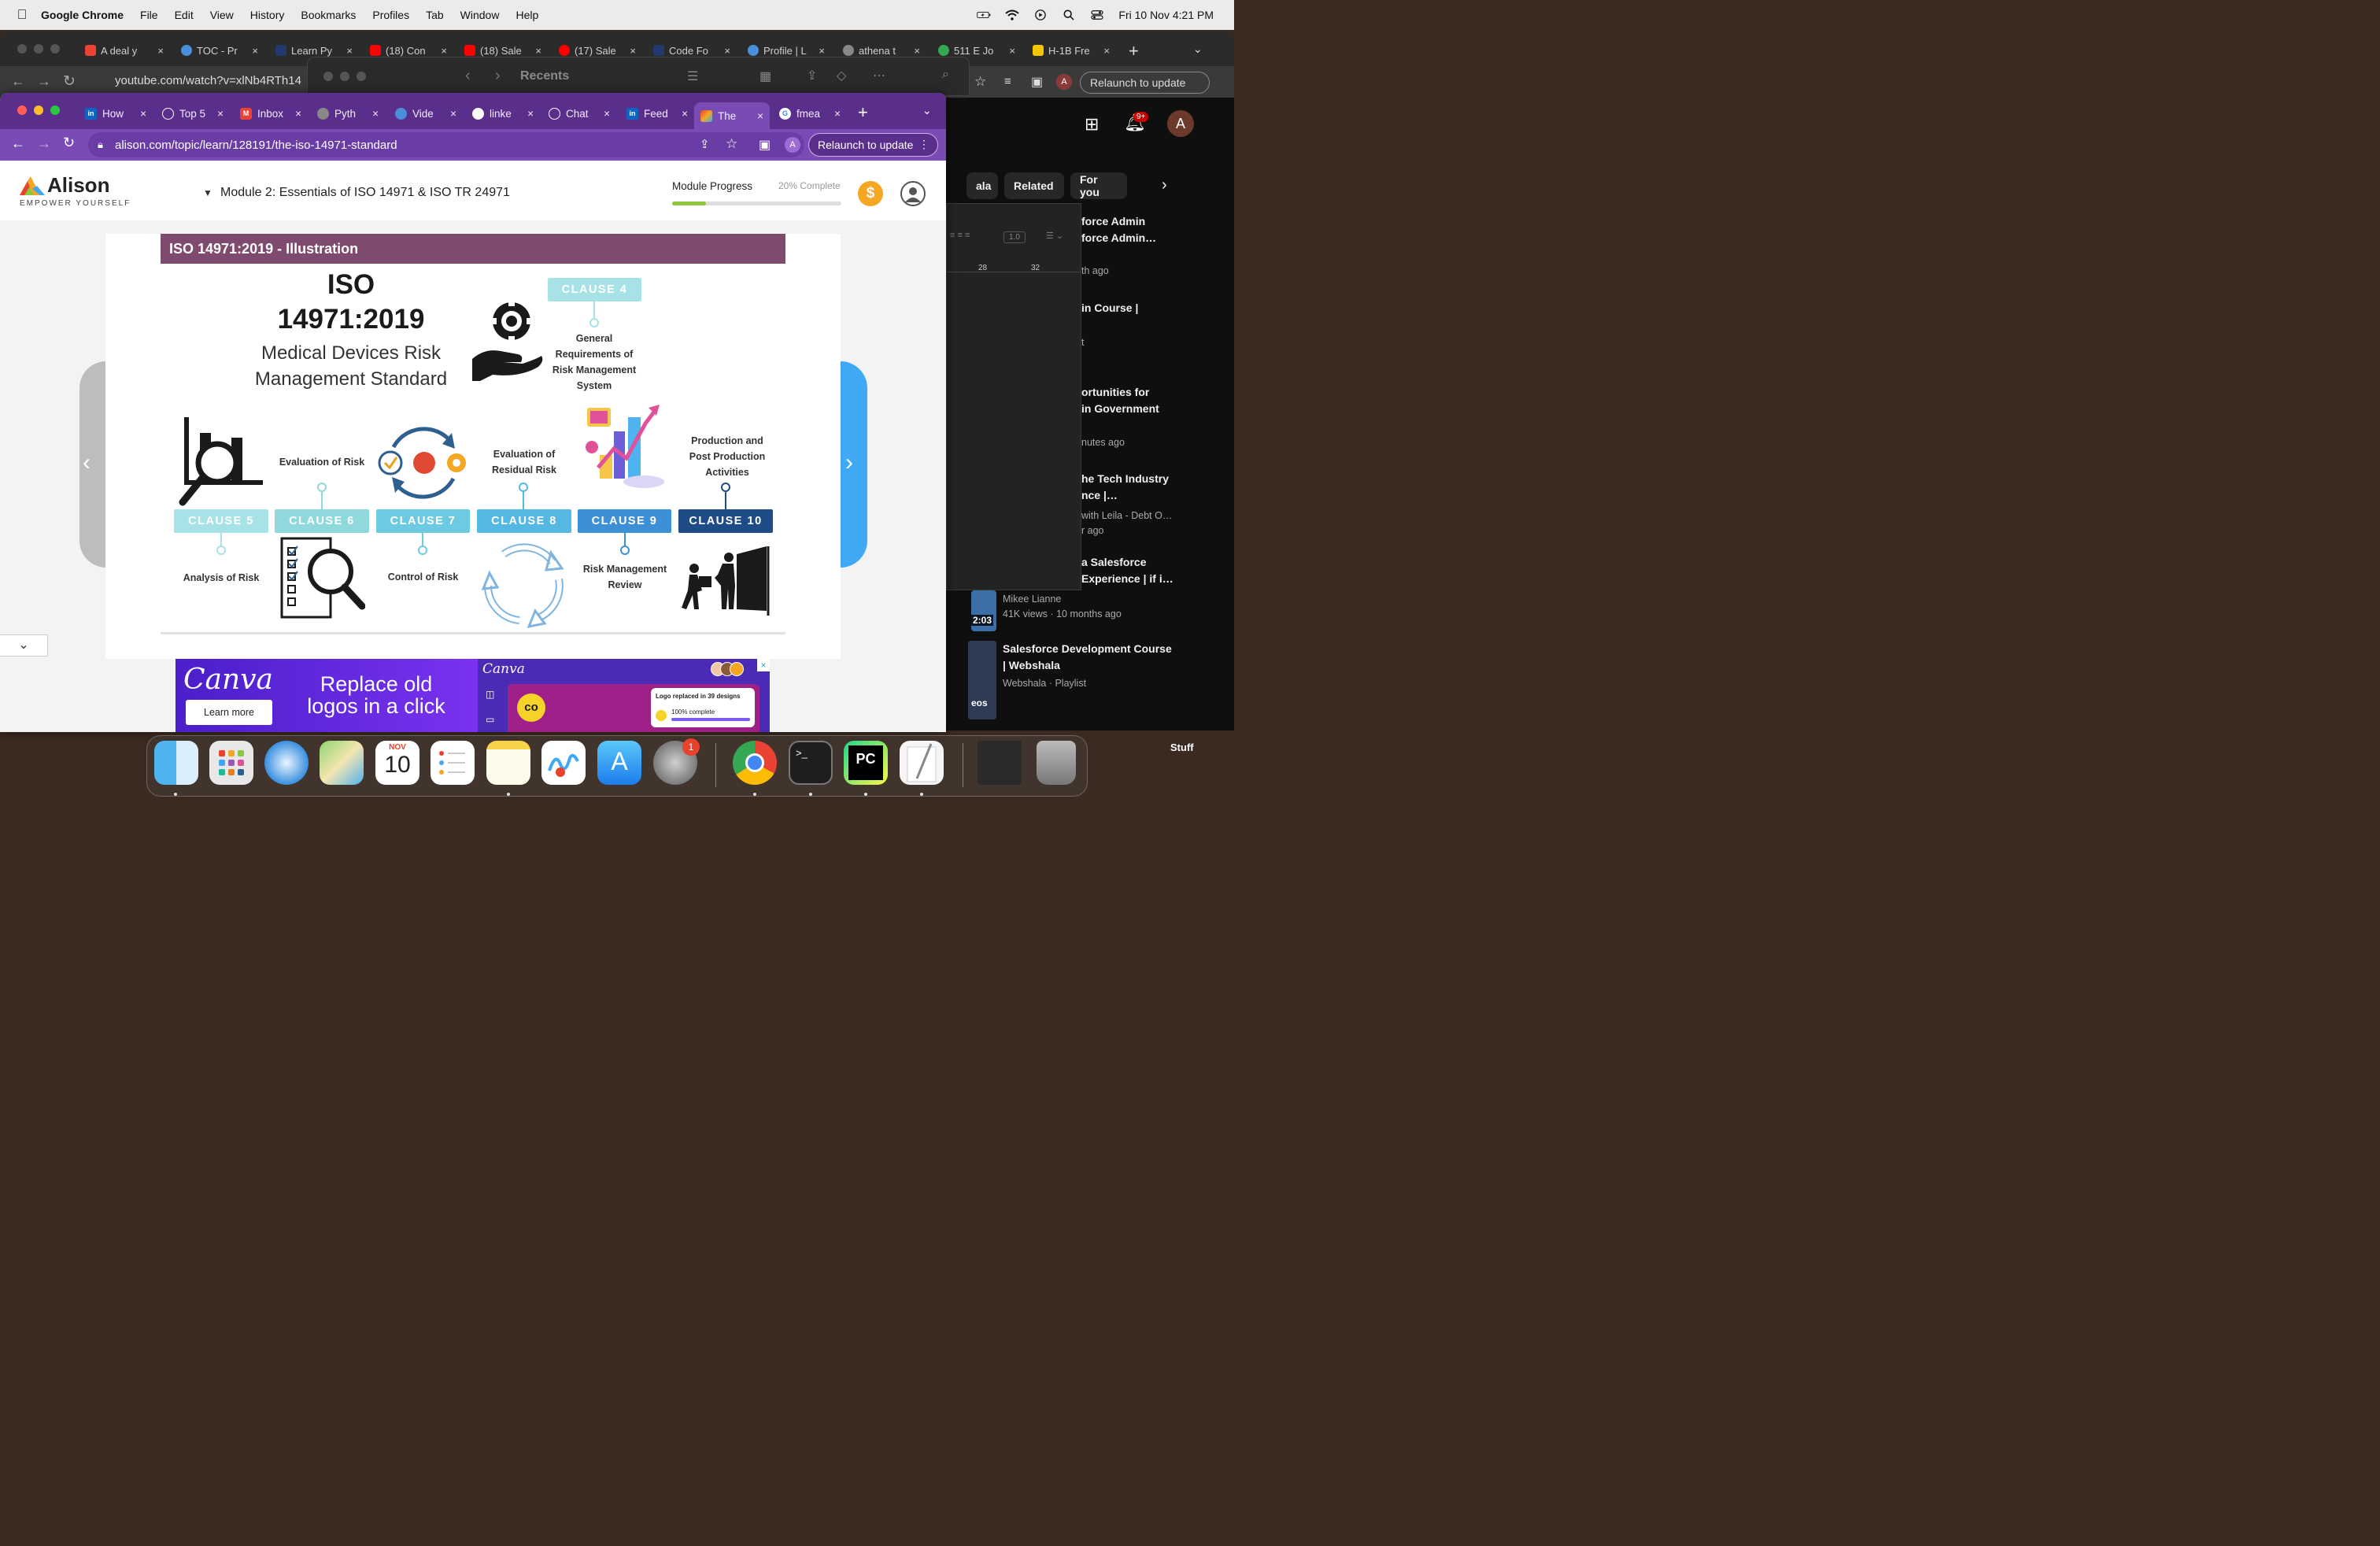 The width and height of the screenshot is (2380, 1546). What do you see at coordinates (811, 763) in the screenshot?
I see `terminal-dock-icon: >_` at bounding box center [811, 763].